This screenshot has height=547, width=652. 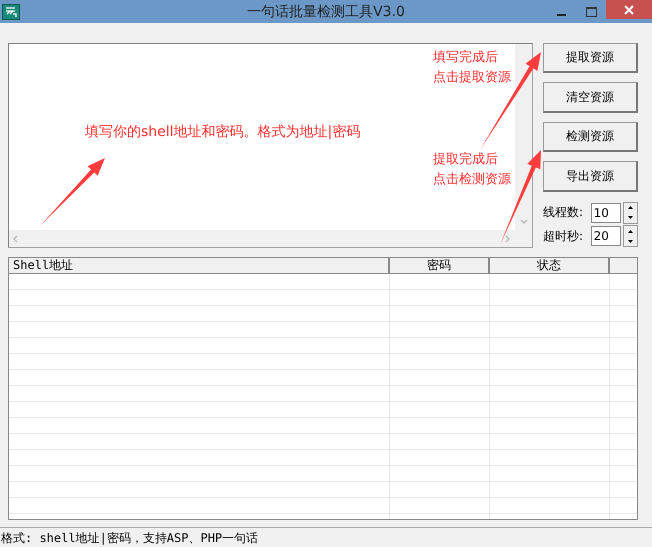 I want to click on setting-label: 线程数:, so click(x=563, y=213).